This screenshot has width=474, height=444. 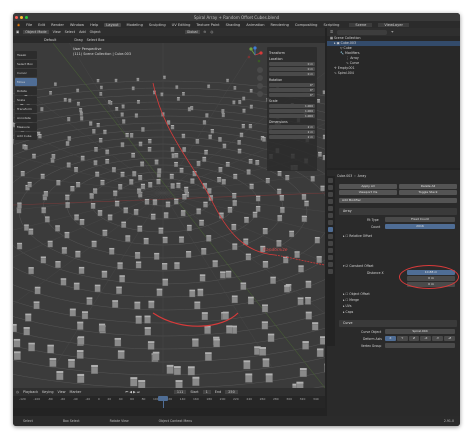 What do you see at coordinates (95, 32) in the screenshot?
I see `menu-object: Object` at bounding box center [95, 32].